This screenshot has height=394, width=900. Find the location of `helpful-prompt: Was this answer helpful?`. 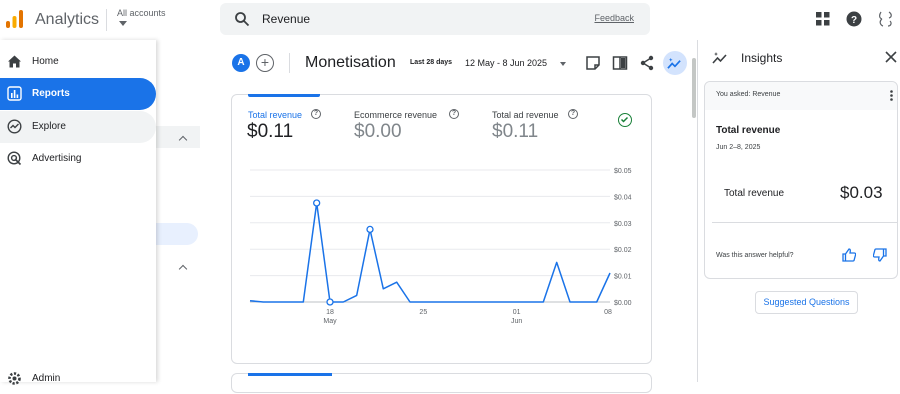

helpful-prompt: Was this answer helpful? is located at coordinates (755, 255).